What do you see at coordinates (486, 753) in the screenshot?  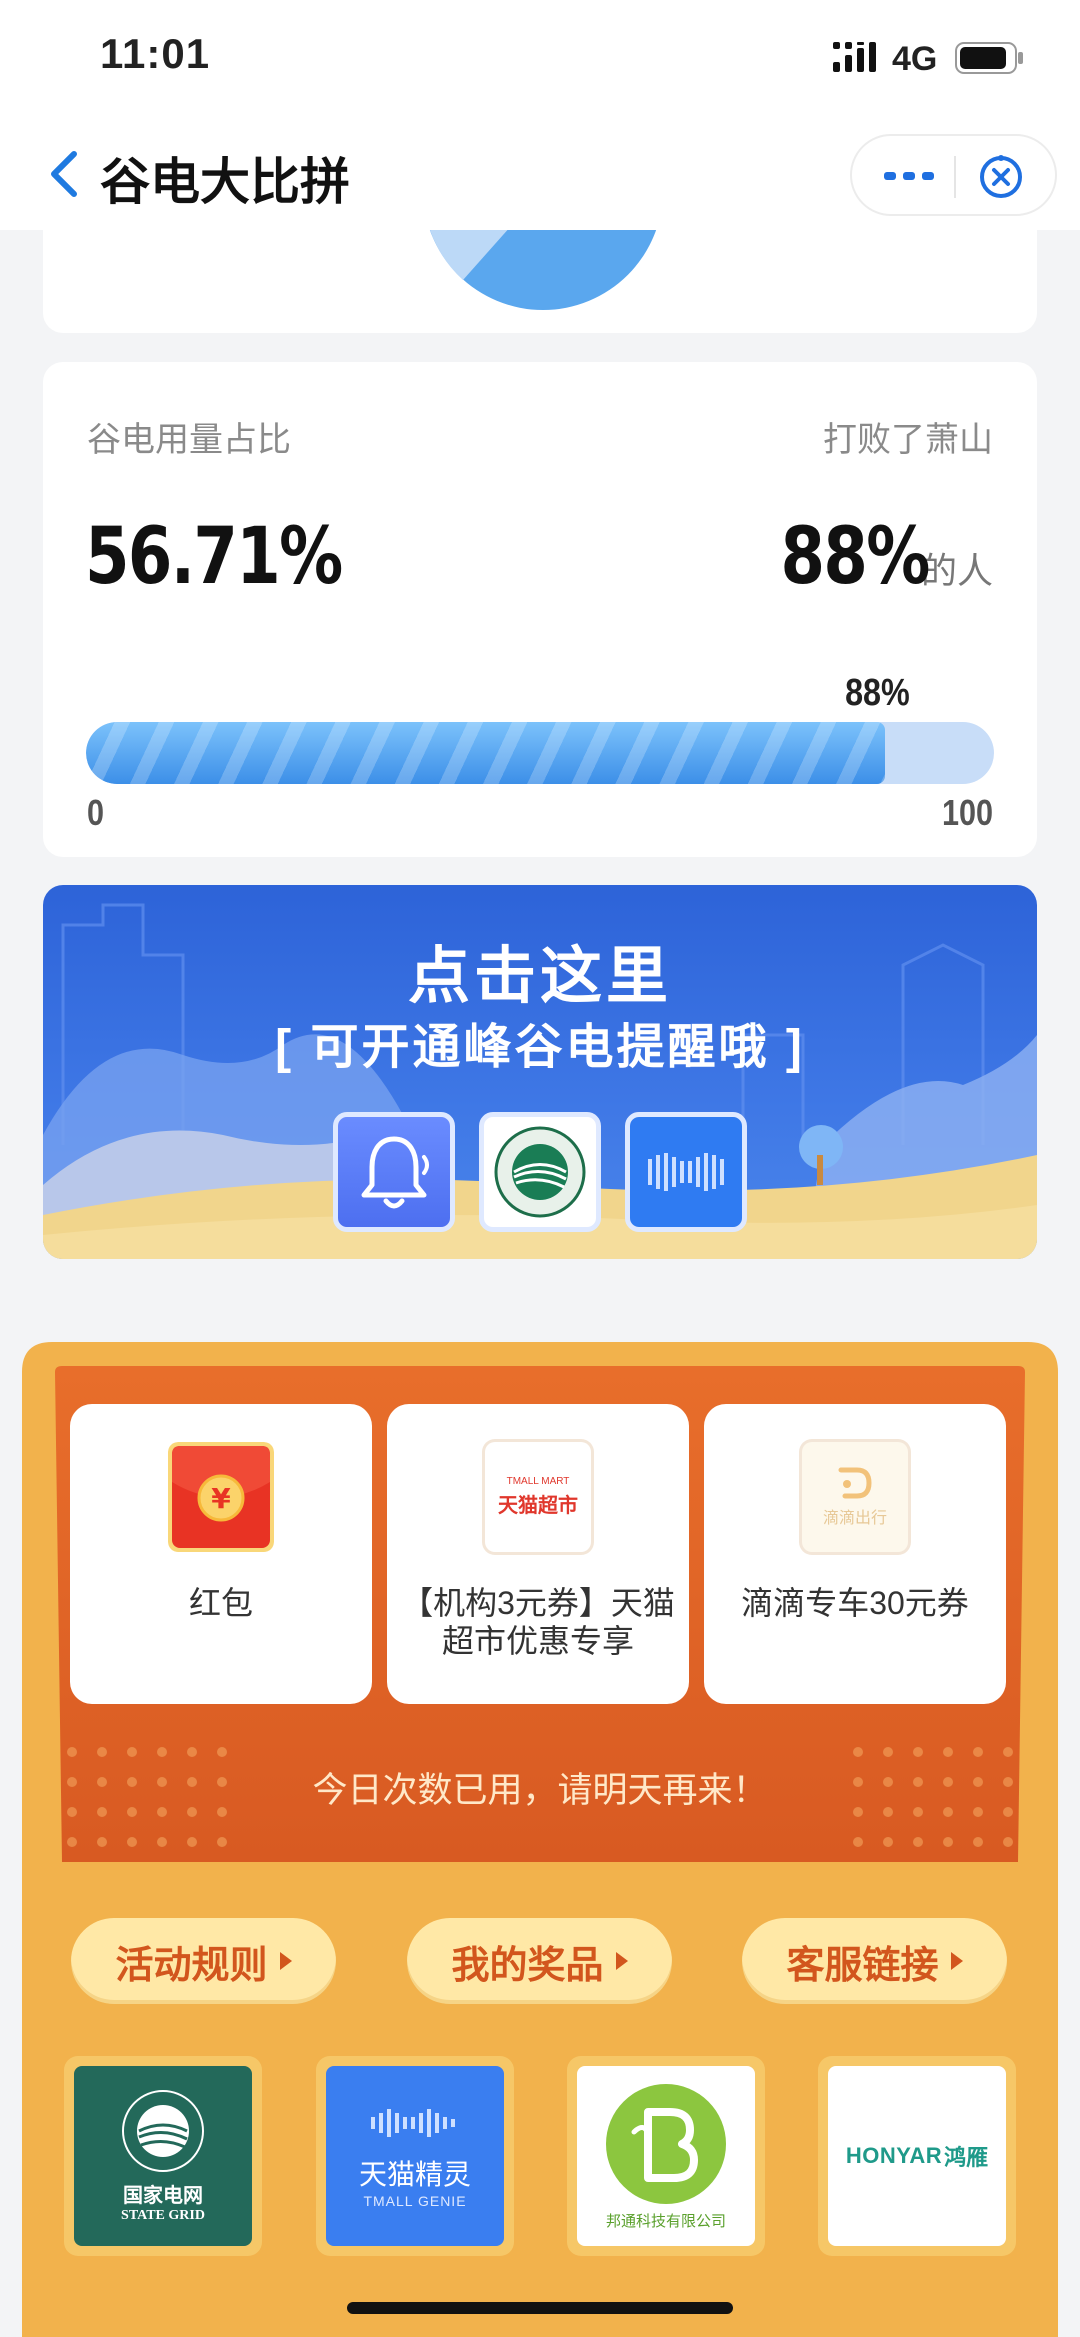 I see `progress-fill` at bounding box center [486, 753].